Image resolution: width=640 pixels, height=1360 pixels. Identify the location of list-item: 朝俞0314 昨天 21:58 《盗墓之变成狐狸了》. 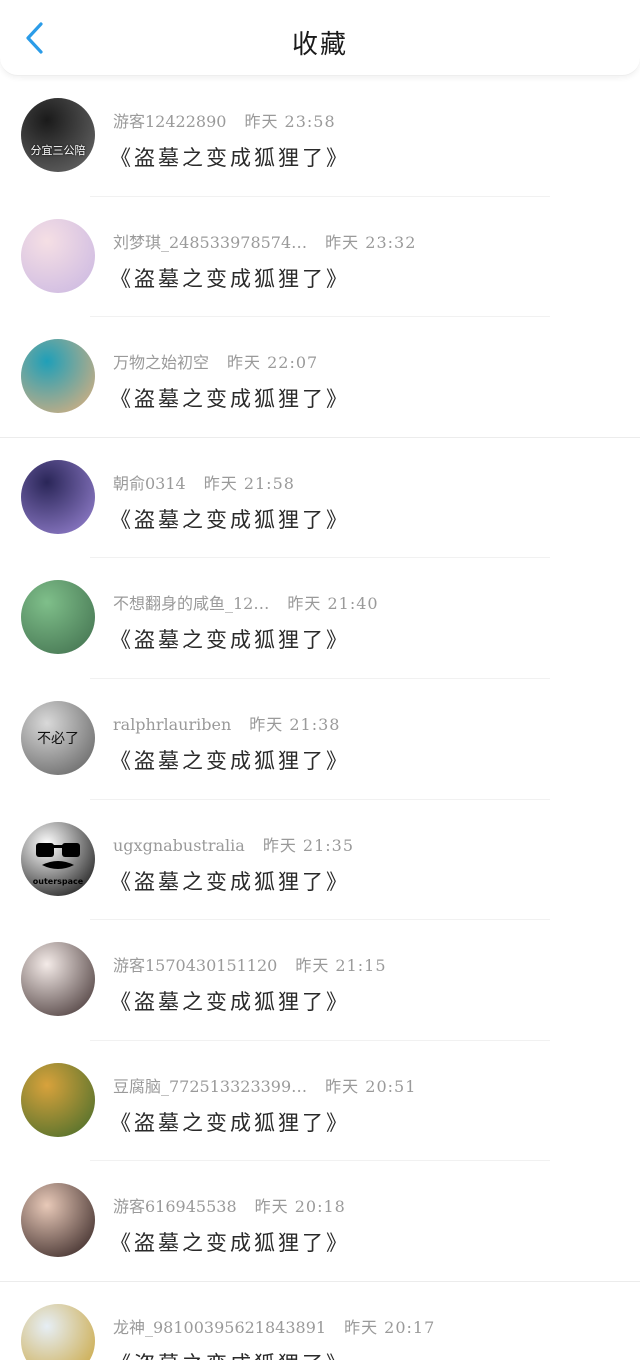
(320, 498).